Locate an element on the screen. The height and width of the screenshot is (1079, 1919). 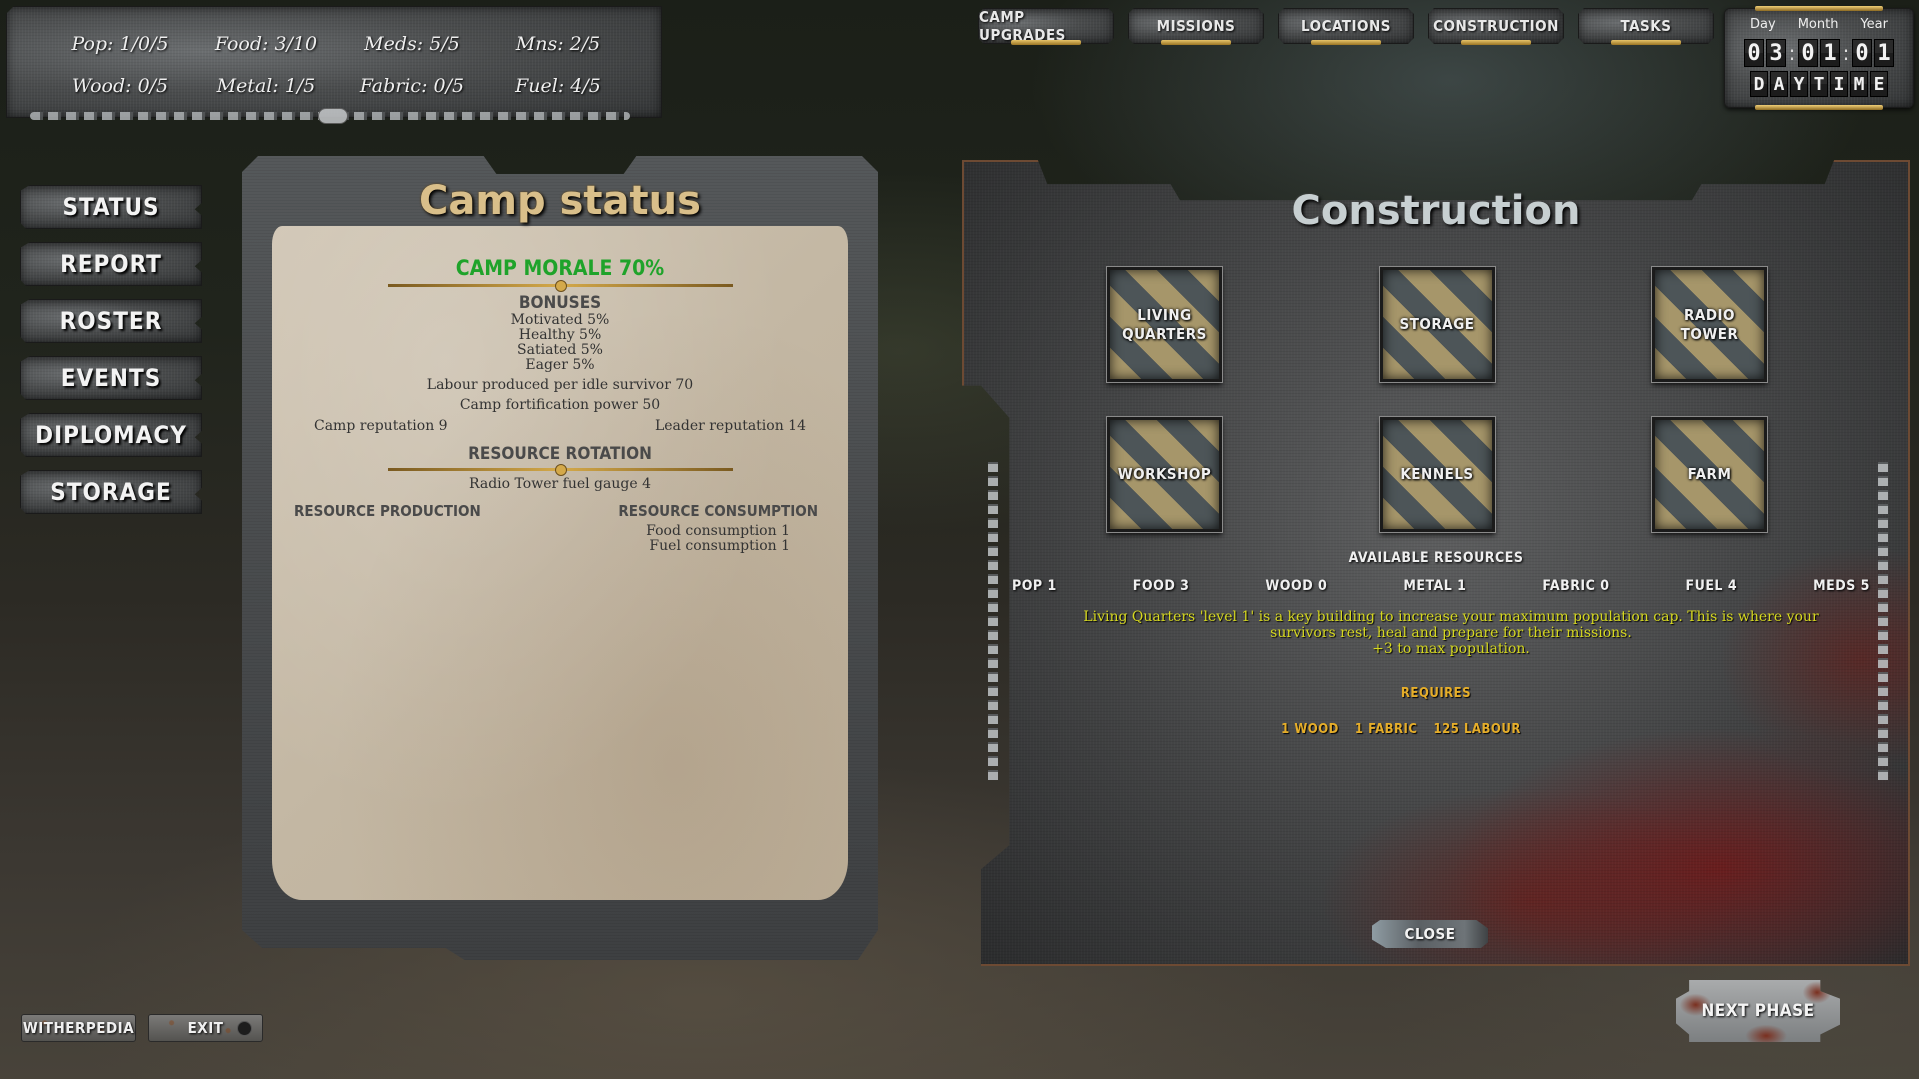
fortification-stat: Camp fortification power 50 is located at coordinates (560, 405).